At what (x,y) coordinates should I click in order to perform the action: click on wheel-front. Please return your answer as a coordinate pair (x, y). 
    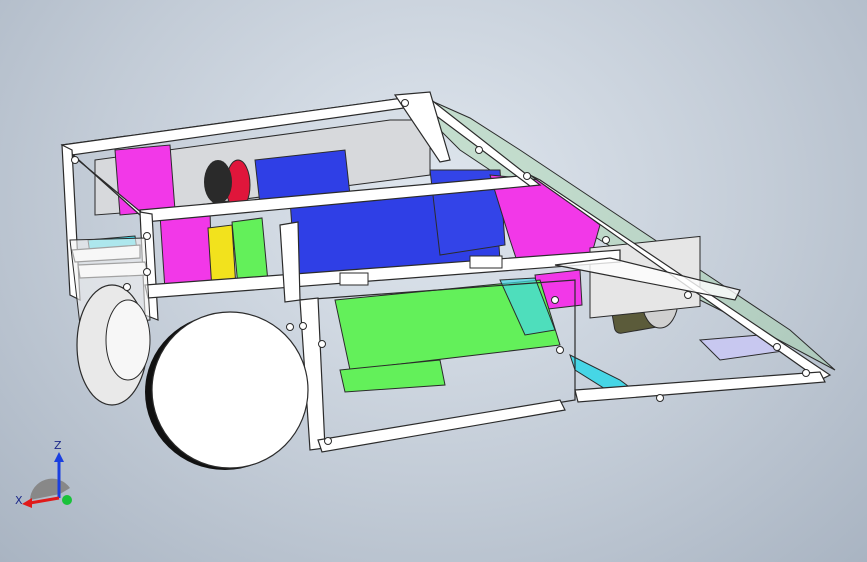
    Looking at the image, I should click on (230, 390).